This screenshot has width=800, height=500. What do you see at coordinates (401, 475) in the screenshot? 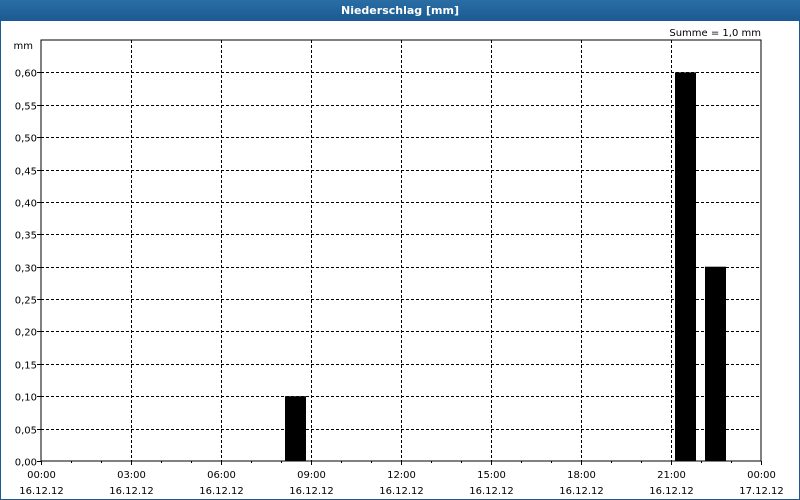
I see `x-tick-time-label: 12:00` at bounding box center [401, 475].